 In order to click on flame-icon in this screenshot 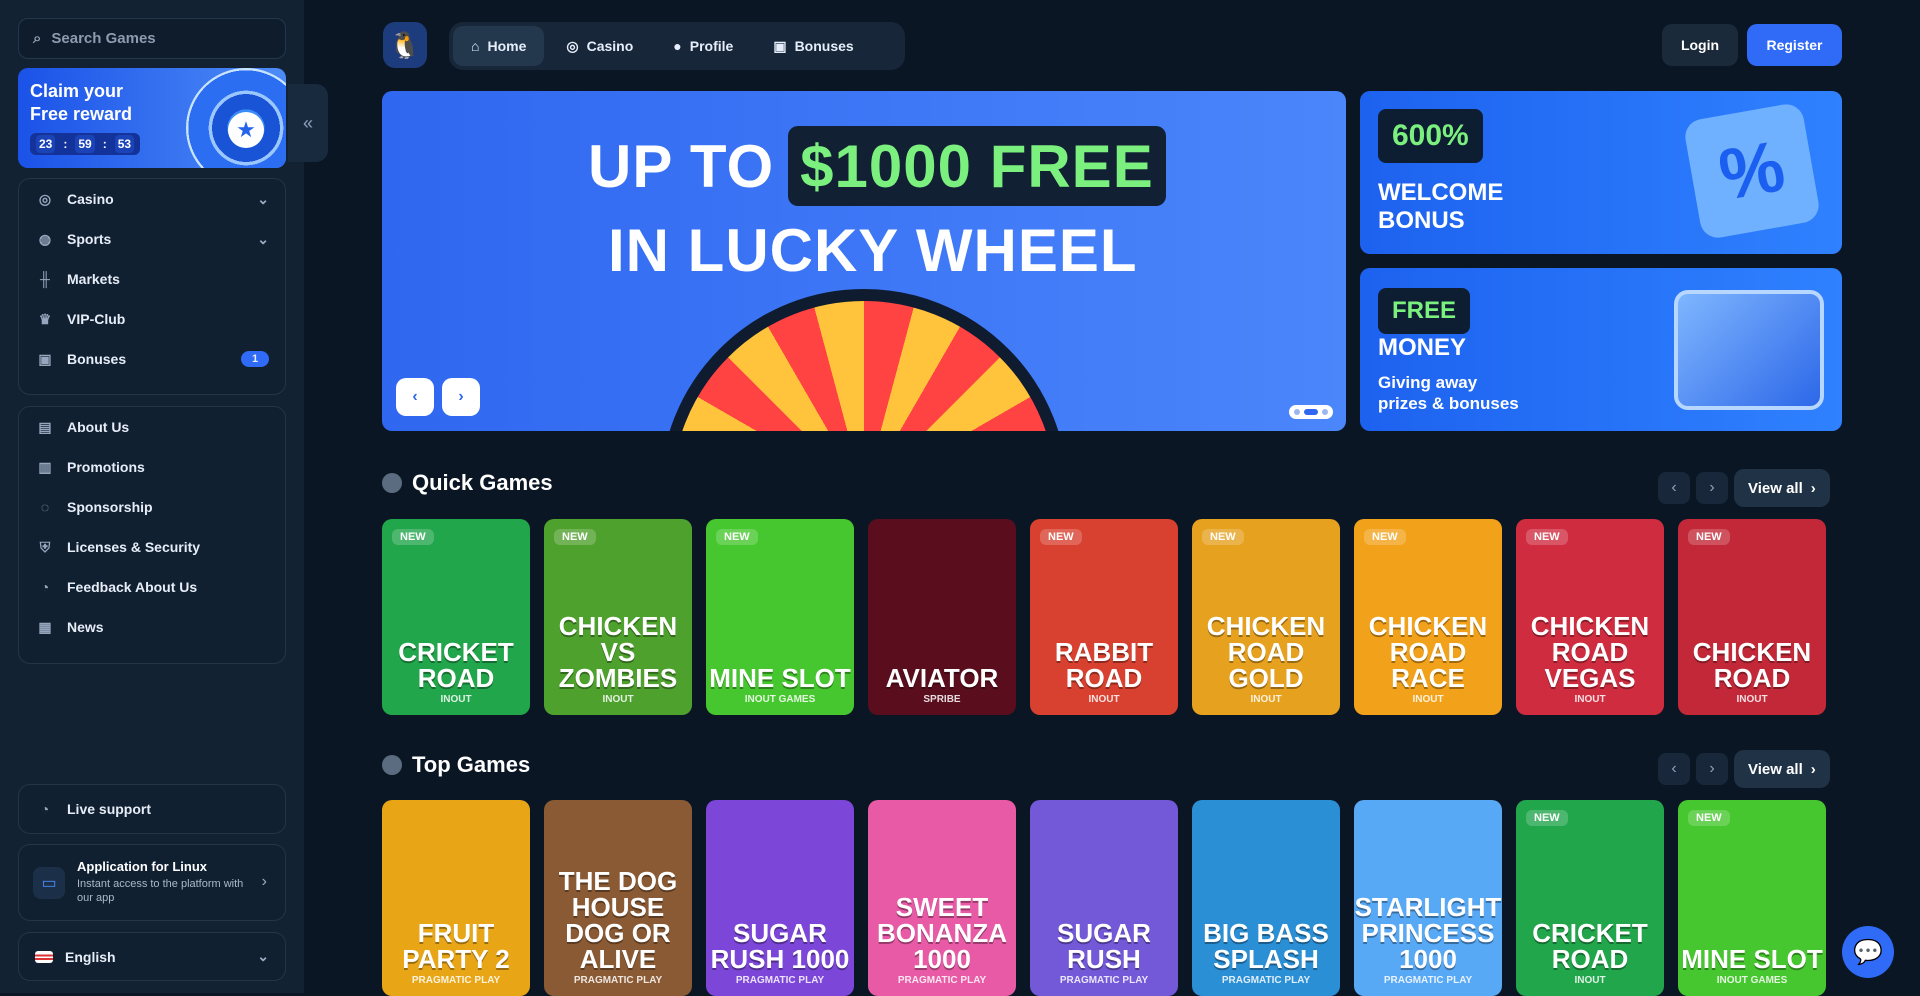, I will do `click(392, 765)`.